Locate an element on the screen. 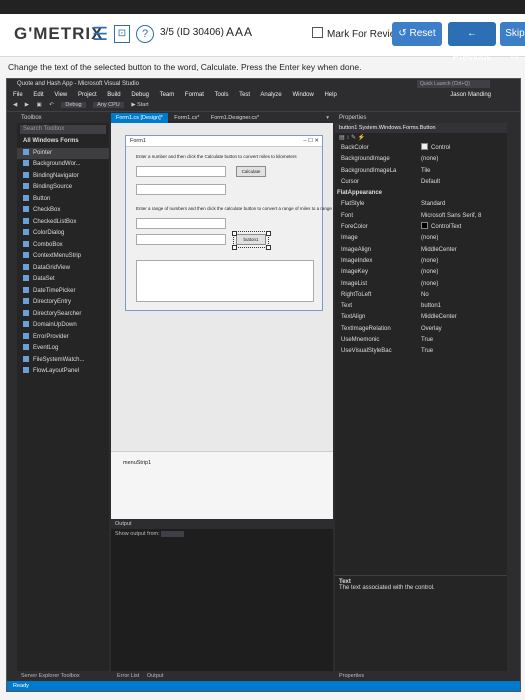 This screenshot has width=525, height=700. selected-button: button1 is located at coordinates (251, 239).